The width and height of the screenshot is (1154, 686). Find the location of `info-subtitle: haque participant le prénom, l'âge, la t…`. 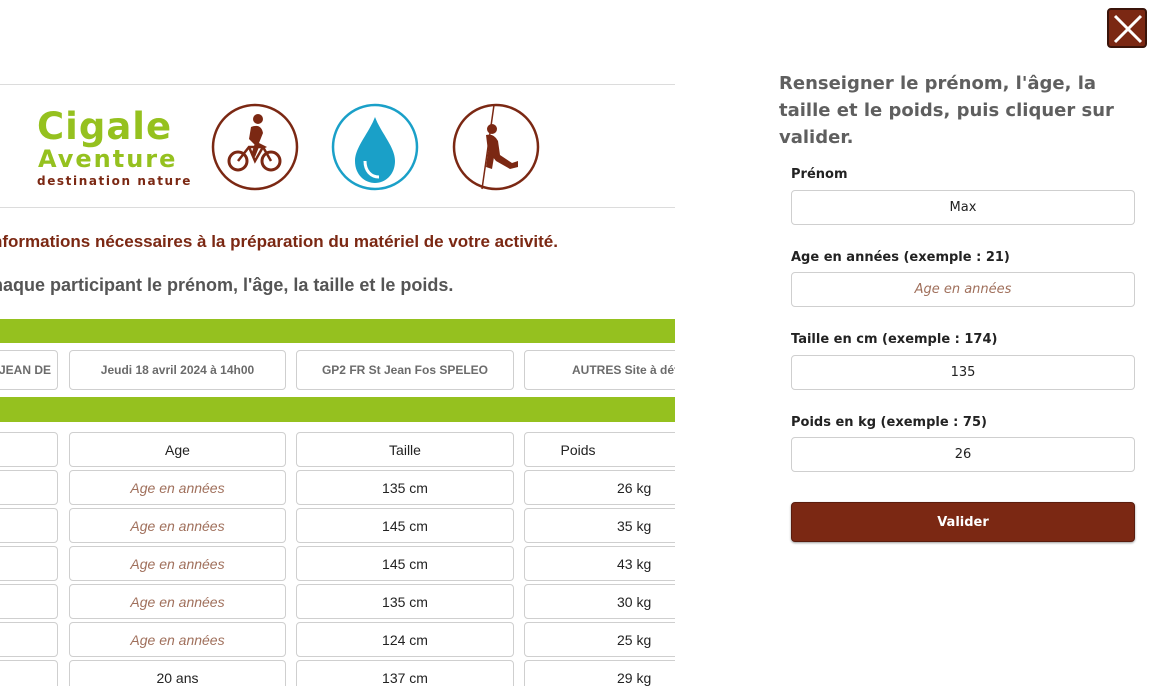

info-subtitle: haque participant le prénom, l'âge, la t… is located at coordinates (227, 285).